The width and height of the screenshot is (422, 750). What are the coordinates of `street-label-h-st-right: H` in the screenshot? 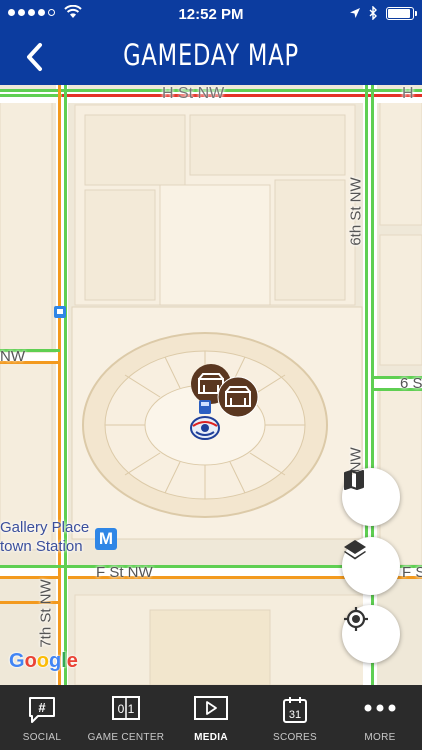 It's located at (408, 93).